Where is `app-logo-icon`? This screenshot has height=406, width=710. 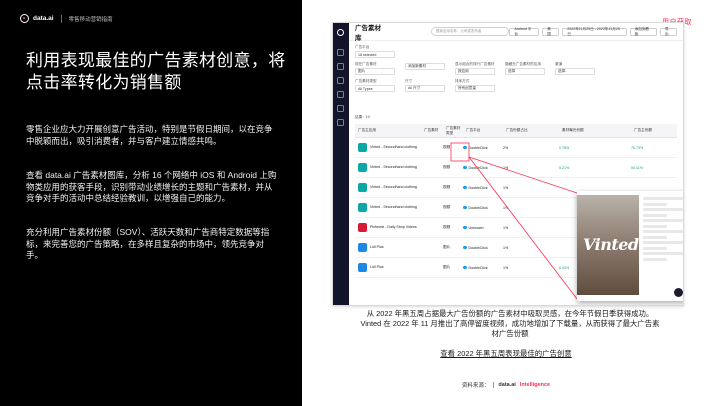 app-logo-icon is located at coordinates (340, 32).